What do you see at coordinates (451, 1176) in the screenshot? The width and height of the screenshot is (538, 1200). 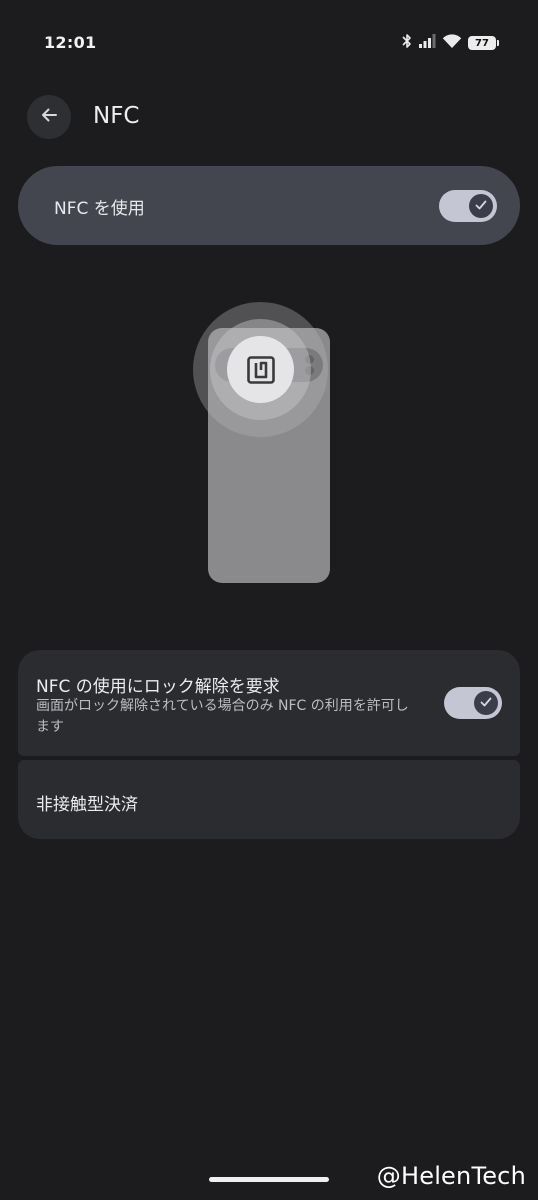 I see `watermark: @HelenTech` at bounding box center [451, 1176].